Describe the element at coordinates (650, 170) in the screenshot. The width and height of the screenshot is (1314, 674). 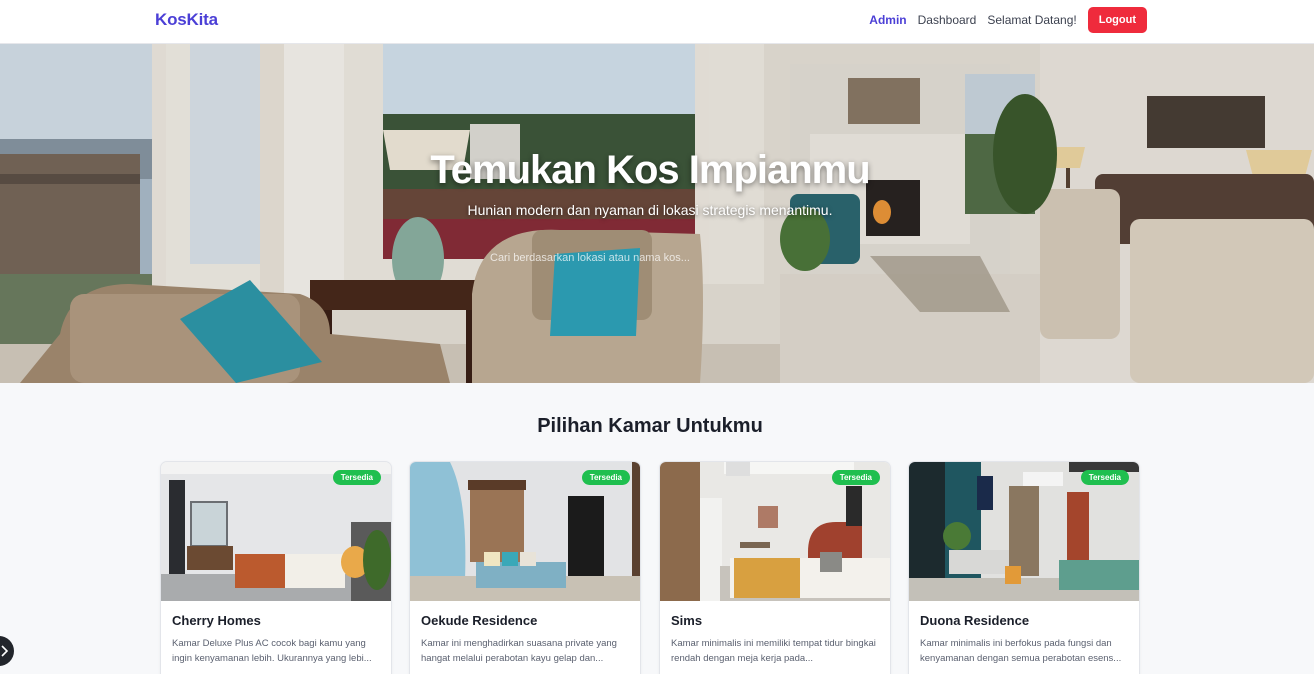
I see `hero-title: Temukan Kos Impianmu` at that location.